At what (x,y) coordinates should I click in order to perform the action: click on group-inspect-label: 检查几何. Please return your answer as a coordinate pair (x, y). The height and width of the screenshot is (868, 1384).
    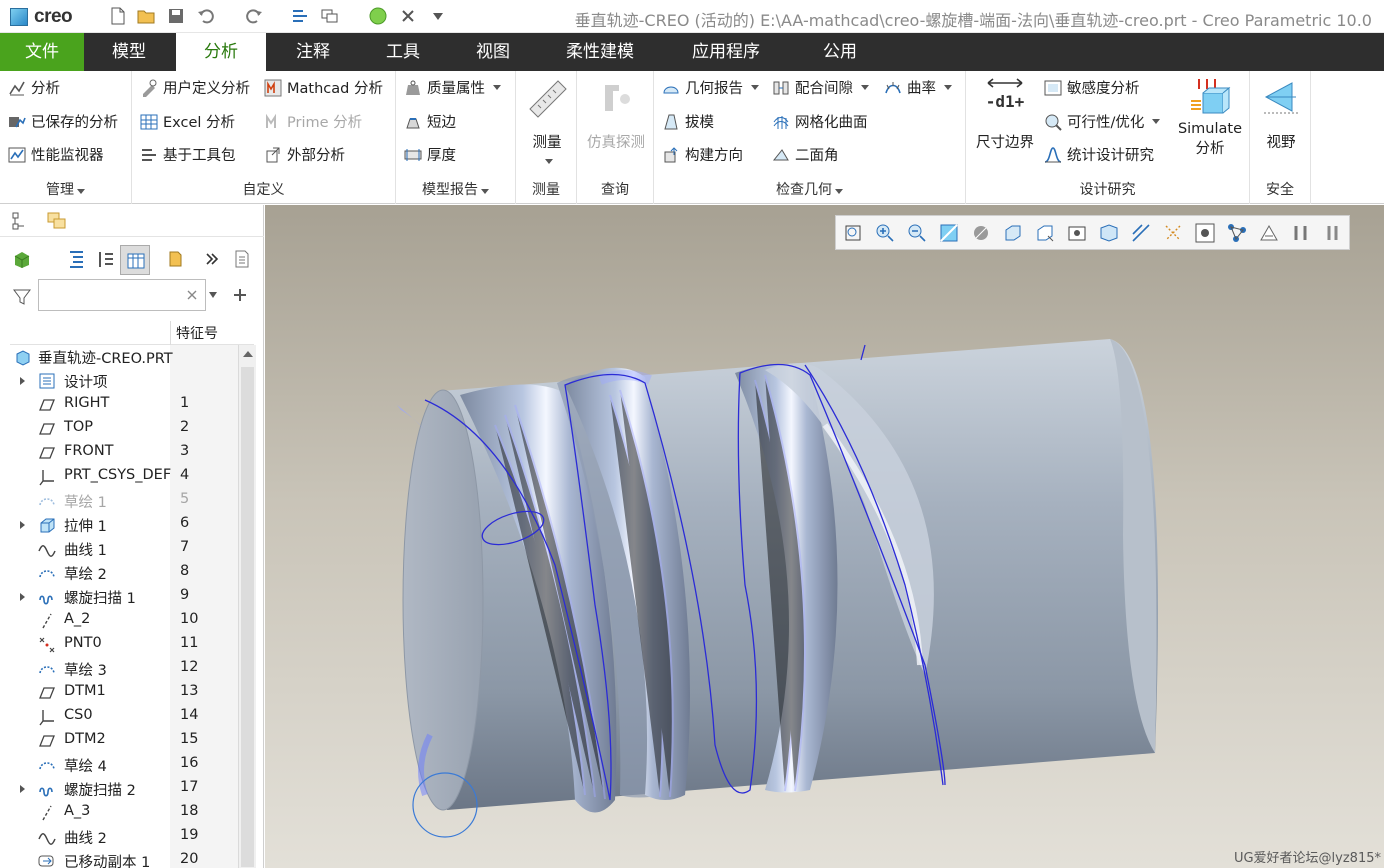
    Looking at the image, I should click on (809, 189).